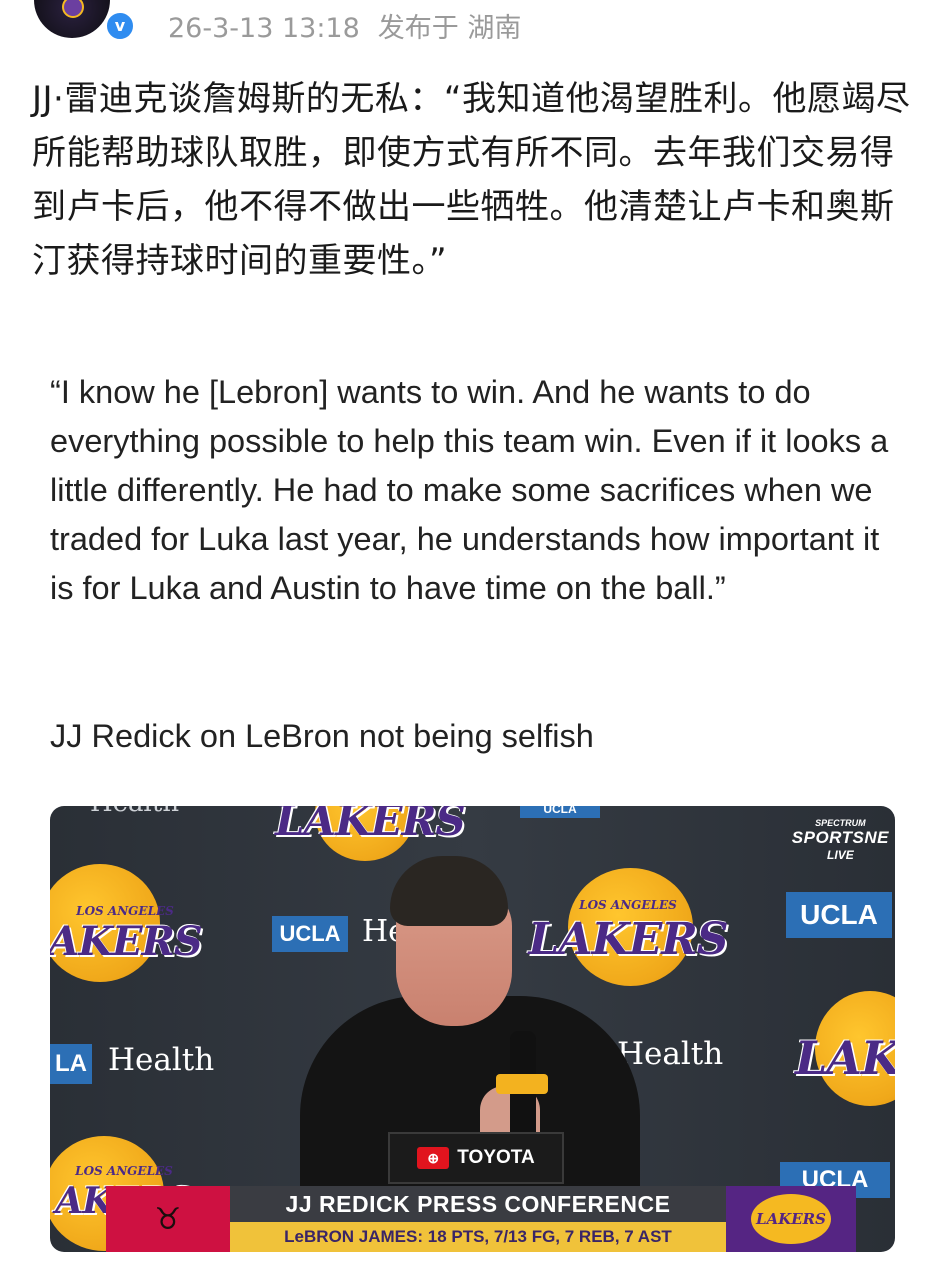  Describe the element at coordinates (840, 840) in the screenshot. I see `spectrum-sportsnet-logo: SPECTRUM SPORTSNE LIVE` at that location.